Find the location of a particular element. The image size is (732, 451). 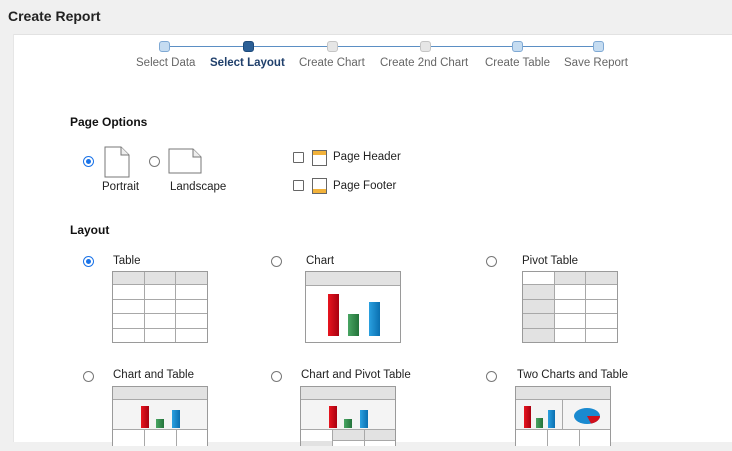

dialog-left-edge is located at coordinates (7, 242).